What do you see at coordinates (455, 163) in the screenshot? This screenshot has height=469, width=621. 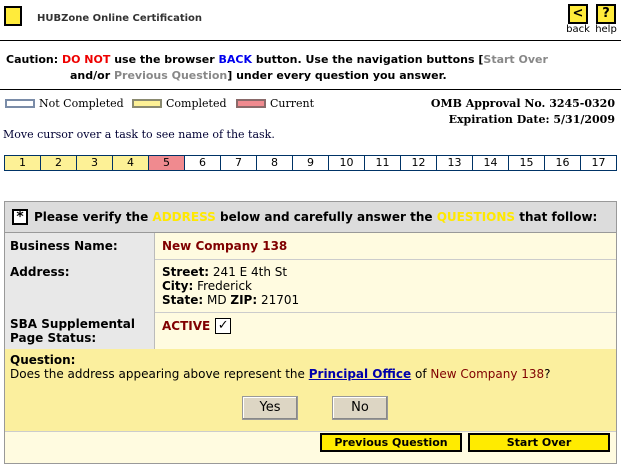 I see `task-13: 13` at bounding box center [455, 163].